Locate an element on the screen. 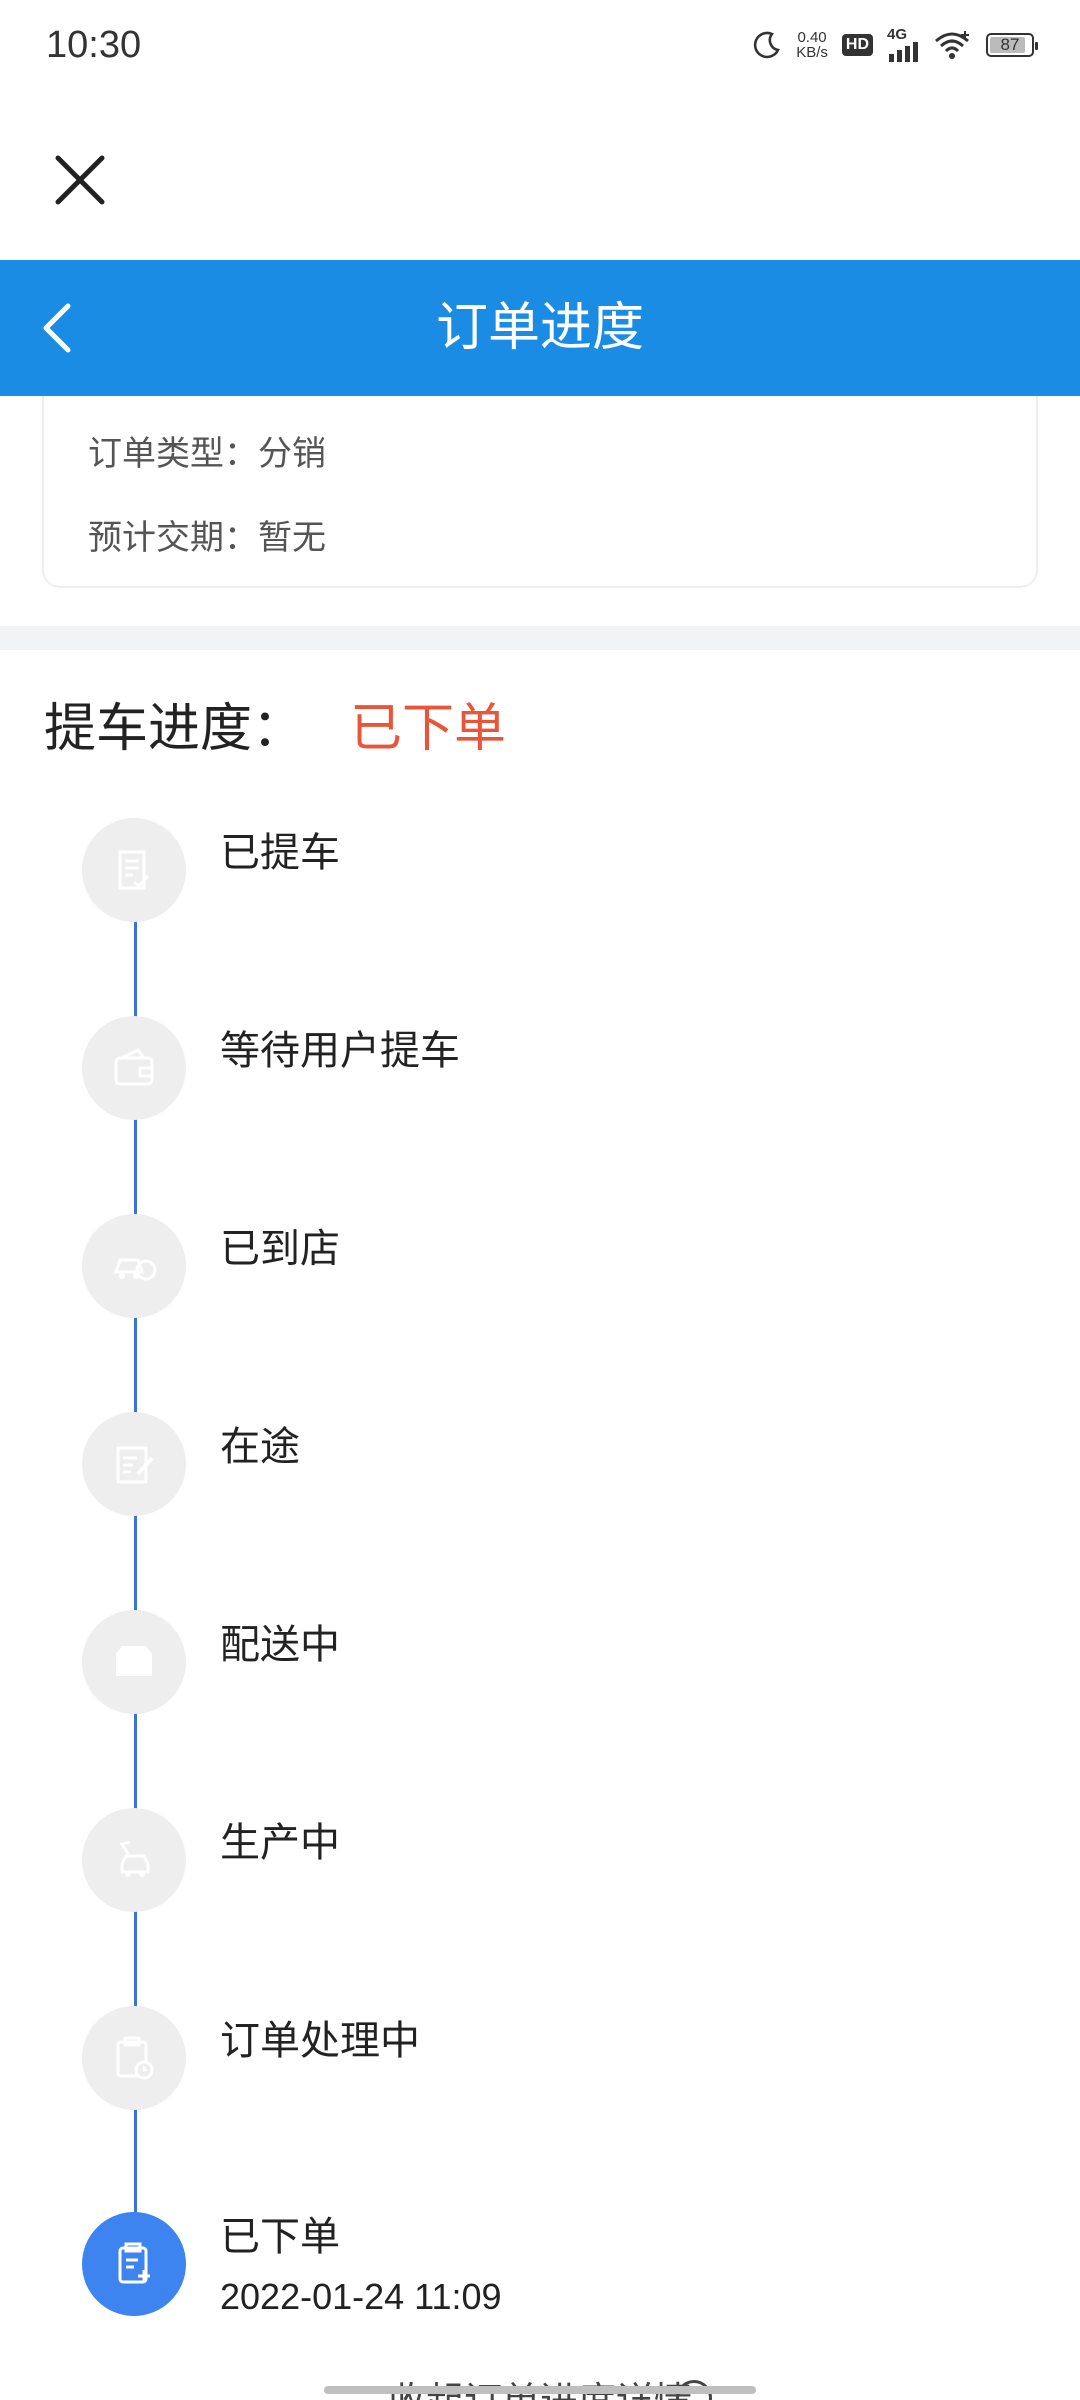  status-bar: 10:30 0.40 KB/s HD 4G 87 is located at coordinates (540, 50).